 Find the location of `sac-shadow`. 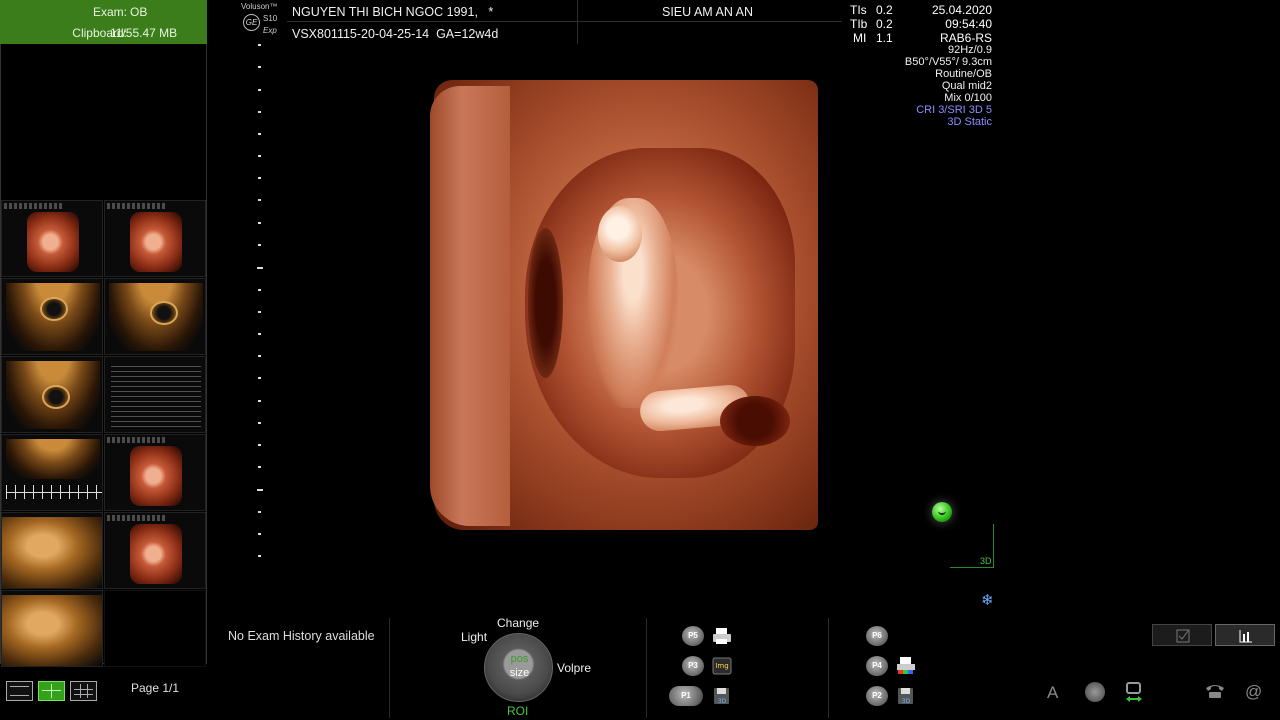

sac-shadow is located at coordinates (545, 303).